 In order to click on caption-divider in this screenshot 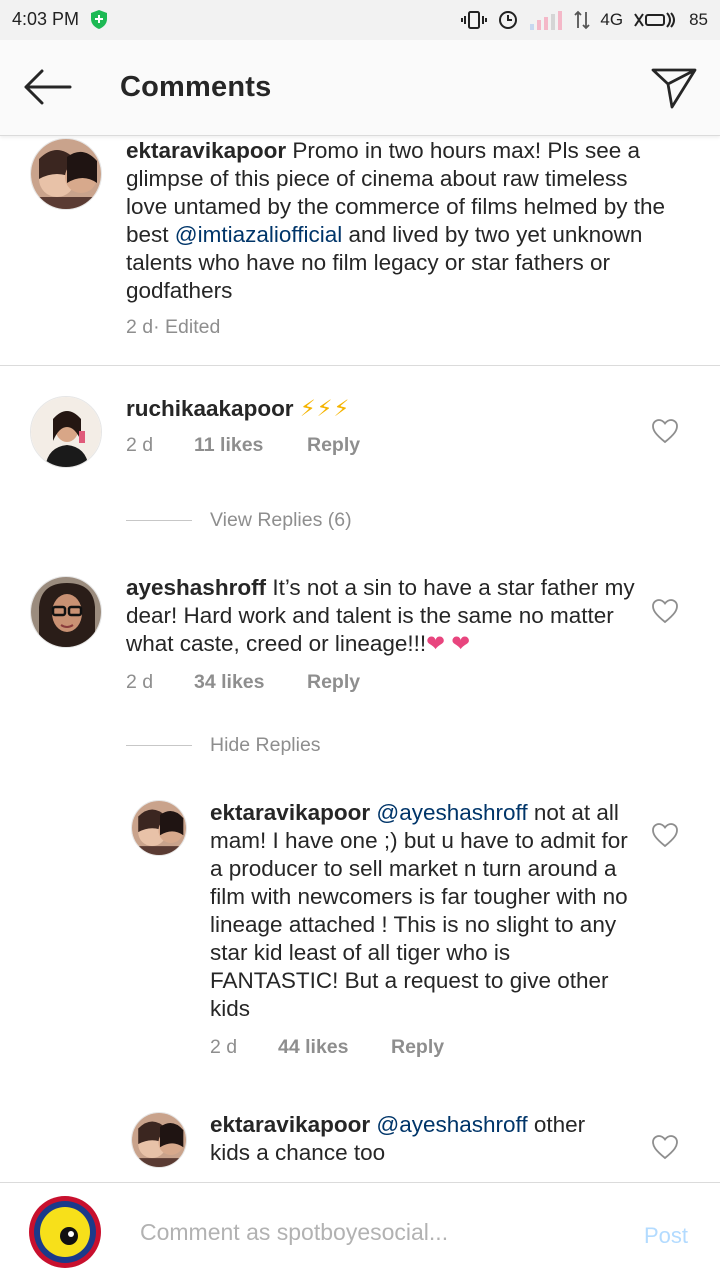, I will do `click(360, 365)`.